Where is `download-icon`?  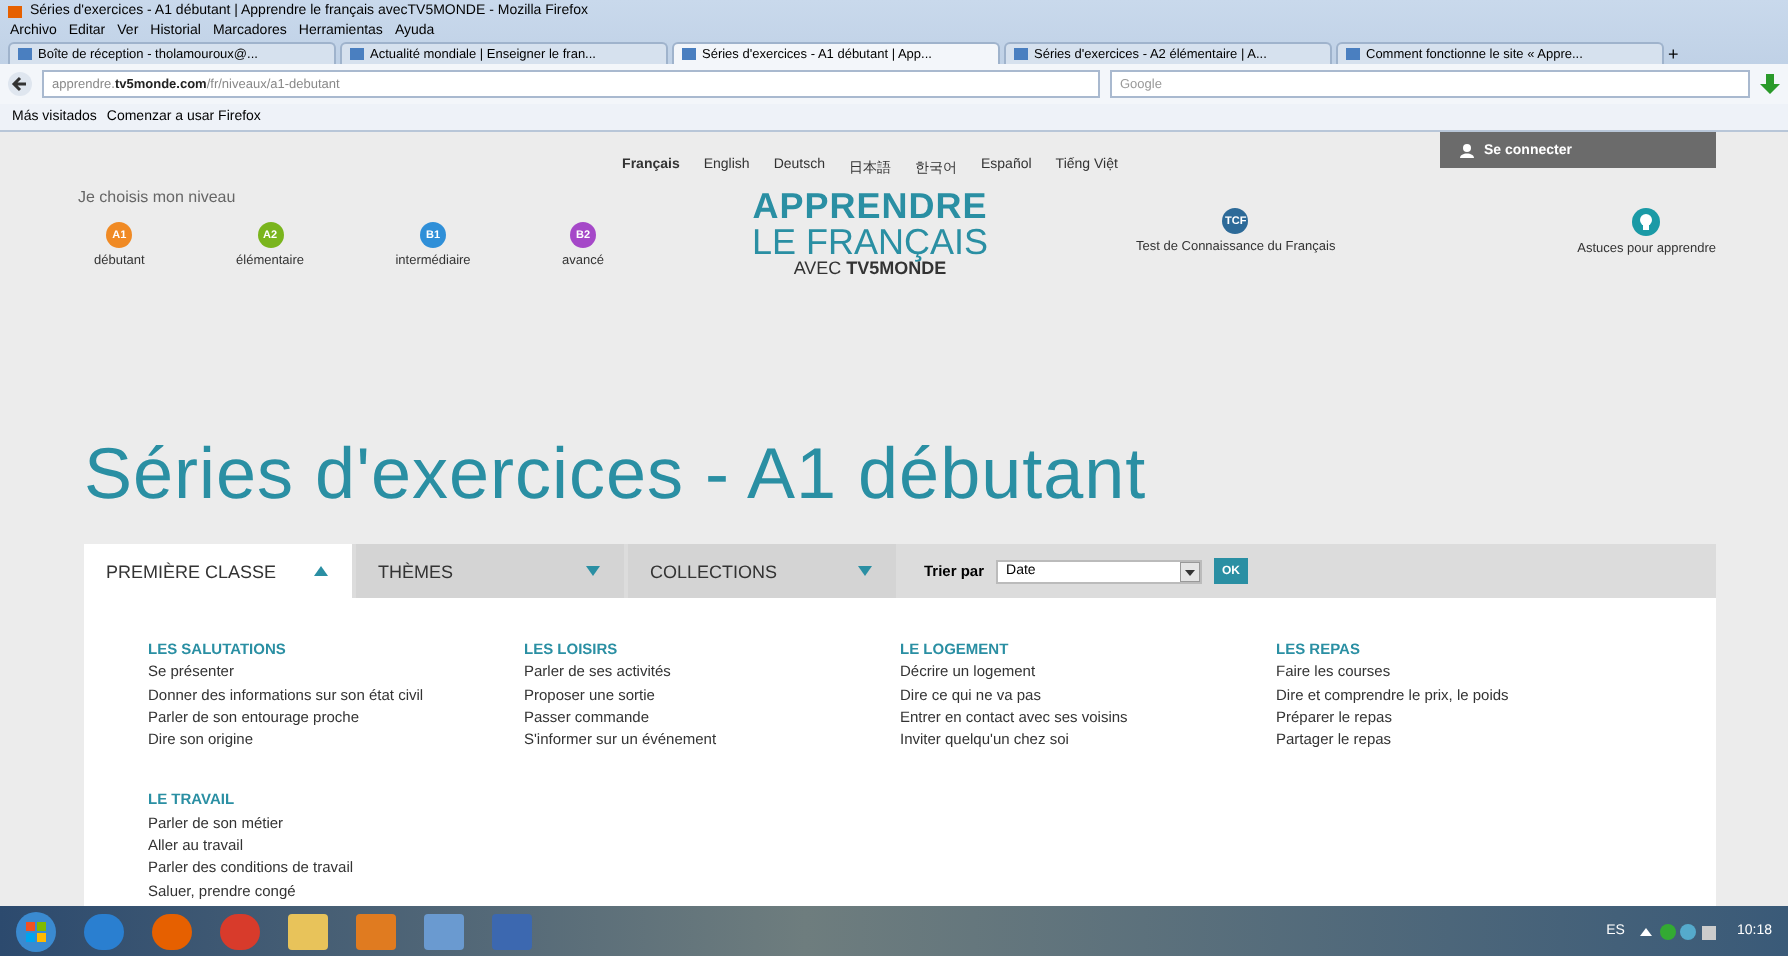
download-icon is located at coordinates (1770, 84).